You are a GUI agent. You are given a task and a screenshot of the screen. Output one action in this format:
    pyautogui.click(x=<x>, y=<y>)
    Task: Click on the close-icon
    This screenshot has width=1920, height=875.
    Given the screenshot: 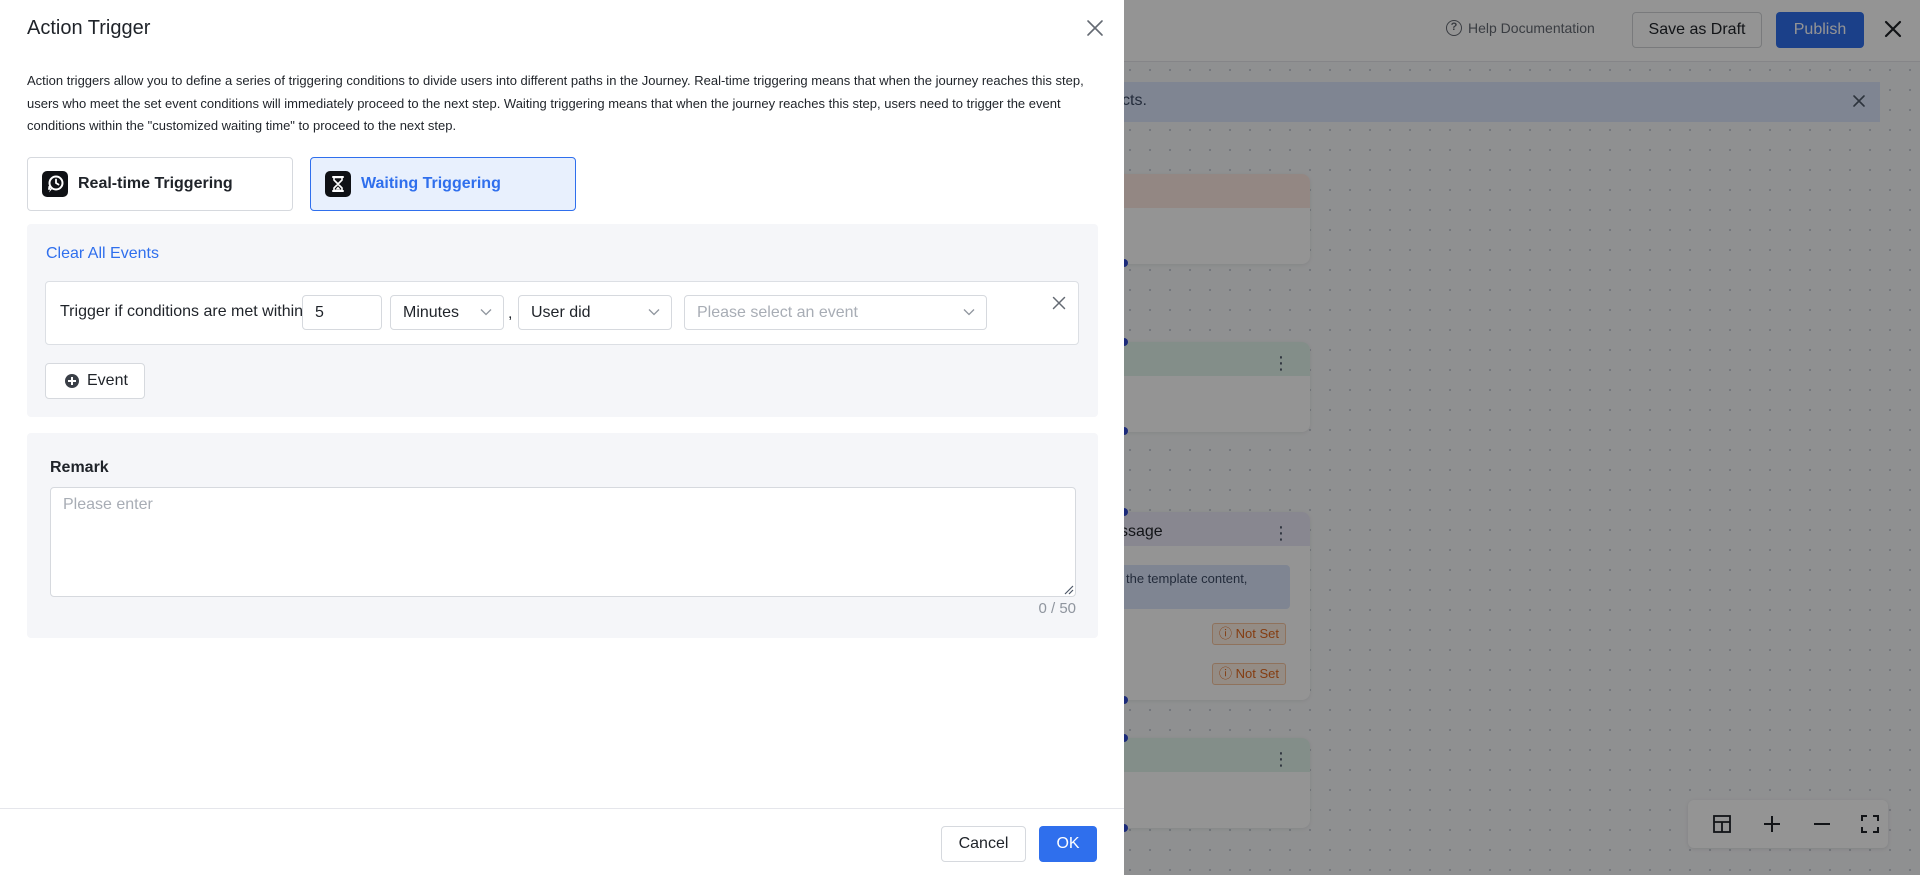 What is the action you would take?
    pyautogui.click(x=1095, y=28)
    